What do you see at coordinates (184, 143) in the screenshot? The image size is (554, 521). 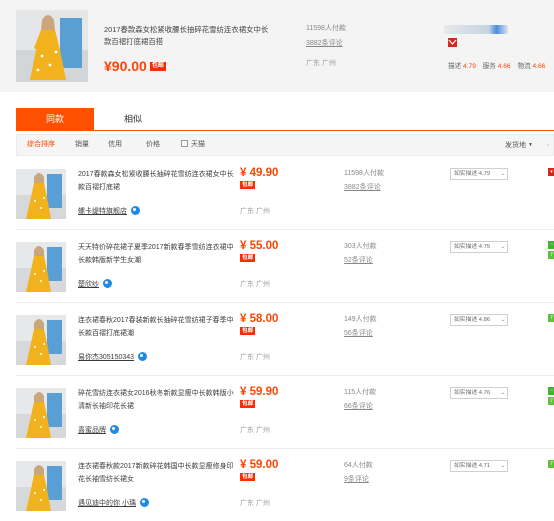 I see `tmall-checkbox` at bounding box center [184, 143].